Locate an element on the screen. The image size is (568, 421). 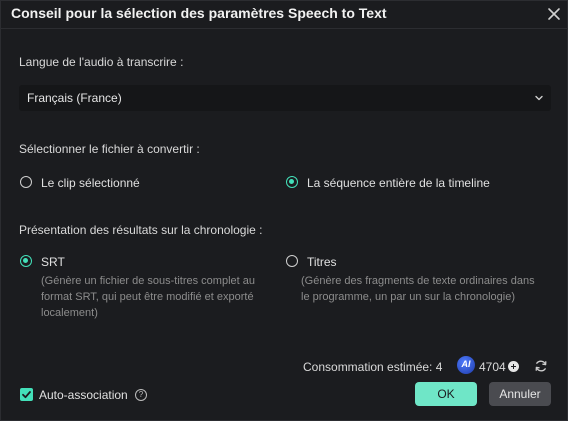
option-srt-label: SRT is located at coordinates (53, 262).